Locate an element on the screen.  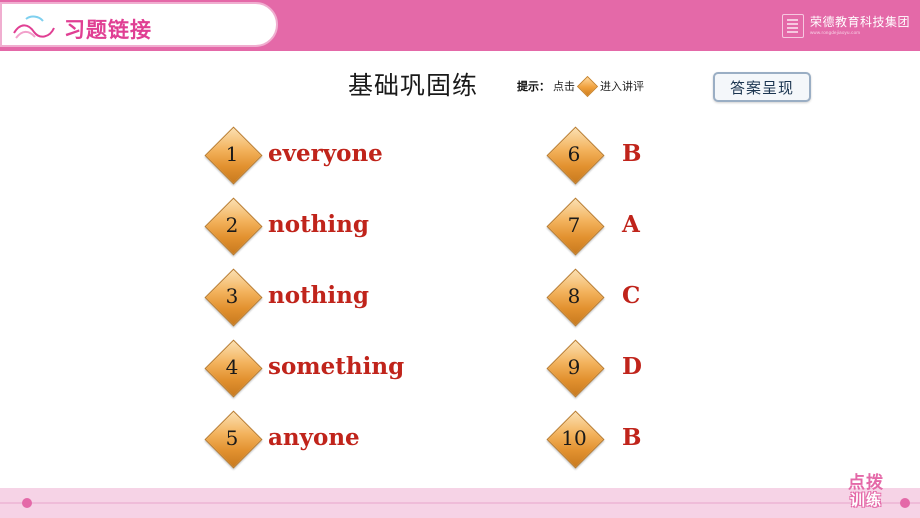
question-diamond-8: 8 is located at coordinates (575, 297).